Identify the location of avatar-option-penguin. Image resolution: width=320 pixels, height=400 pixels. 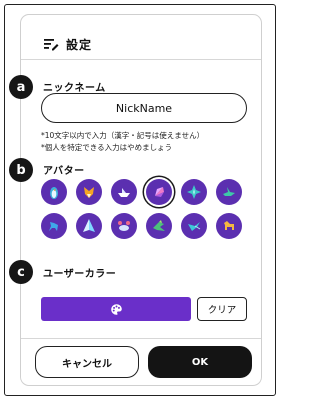
(54, 192).